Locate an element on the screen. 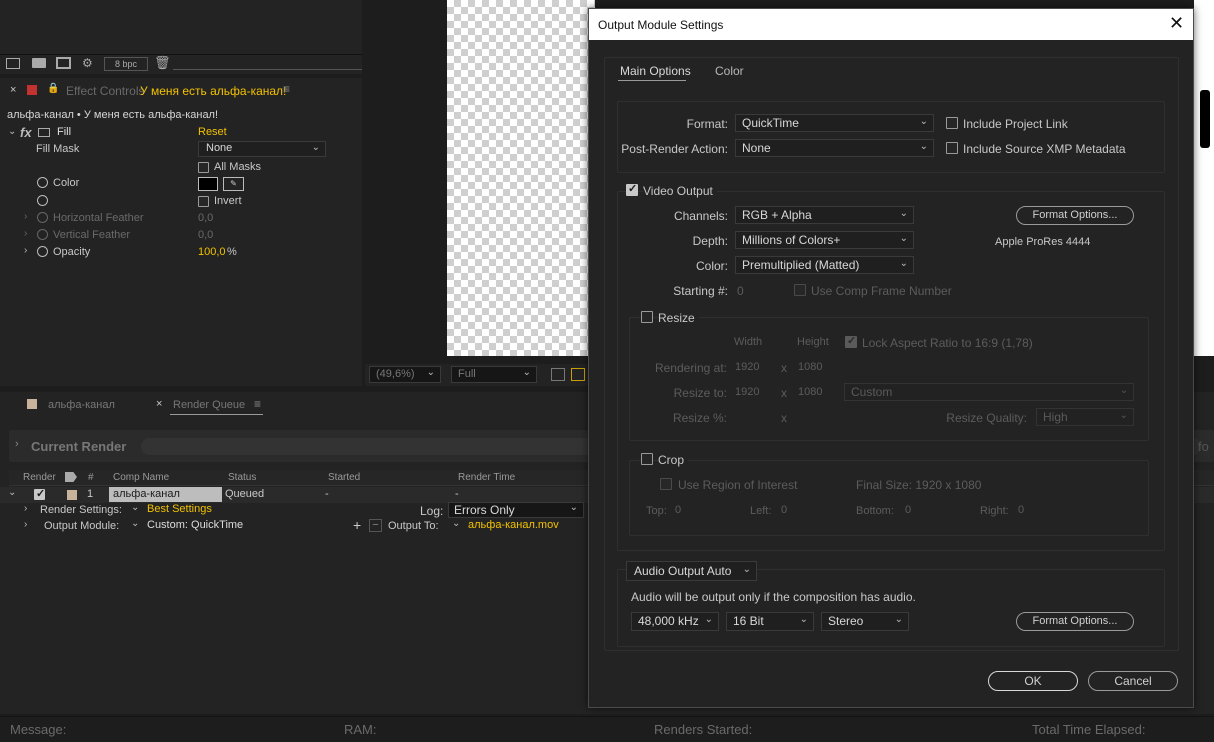  opacity-value: 100,0 is located at coordinates (212, 252).